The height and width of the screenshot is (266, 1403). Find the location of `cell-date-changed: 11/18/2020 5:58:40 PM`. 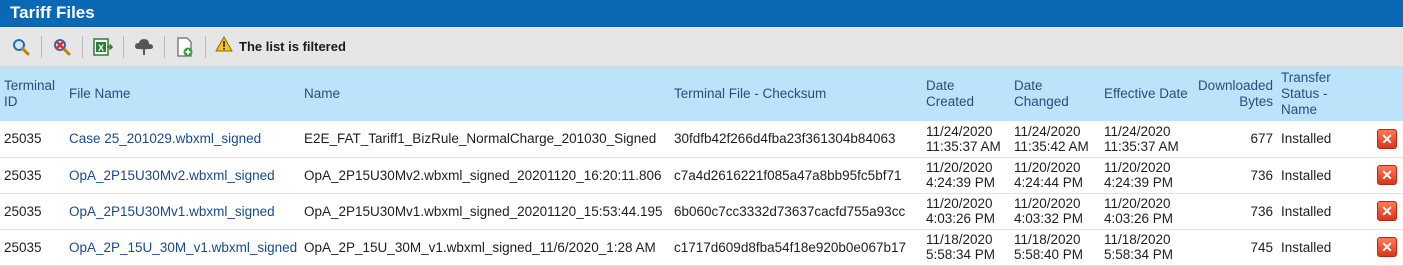

cell-date-changed: 11/18/2020 5:58:40 PM is located at coordinates (1049, 247).